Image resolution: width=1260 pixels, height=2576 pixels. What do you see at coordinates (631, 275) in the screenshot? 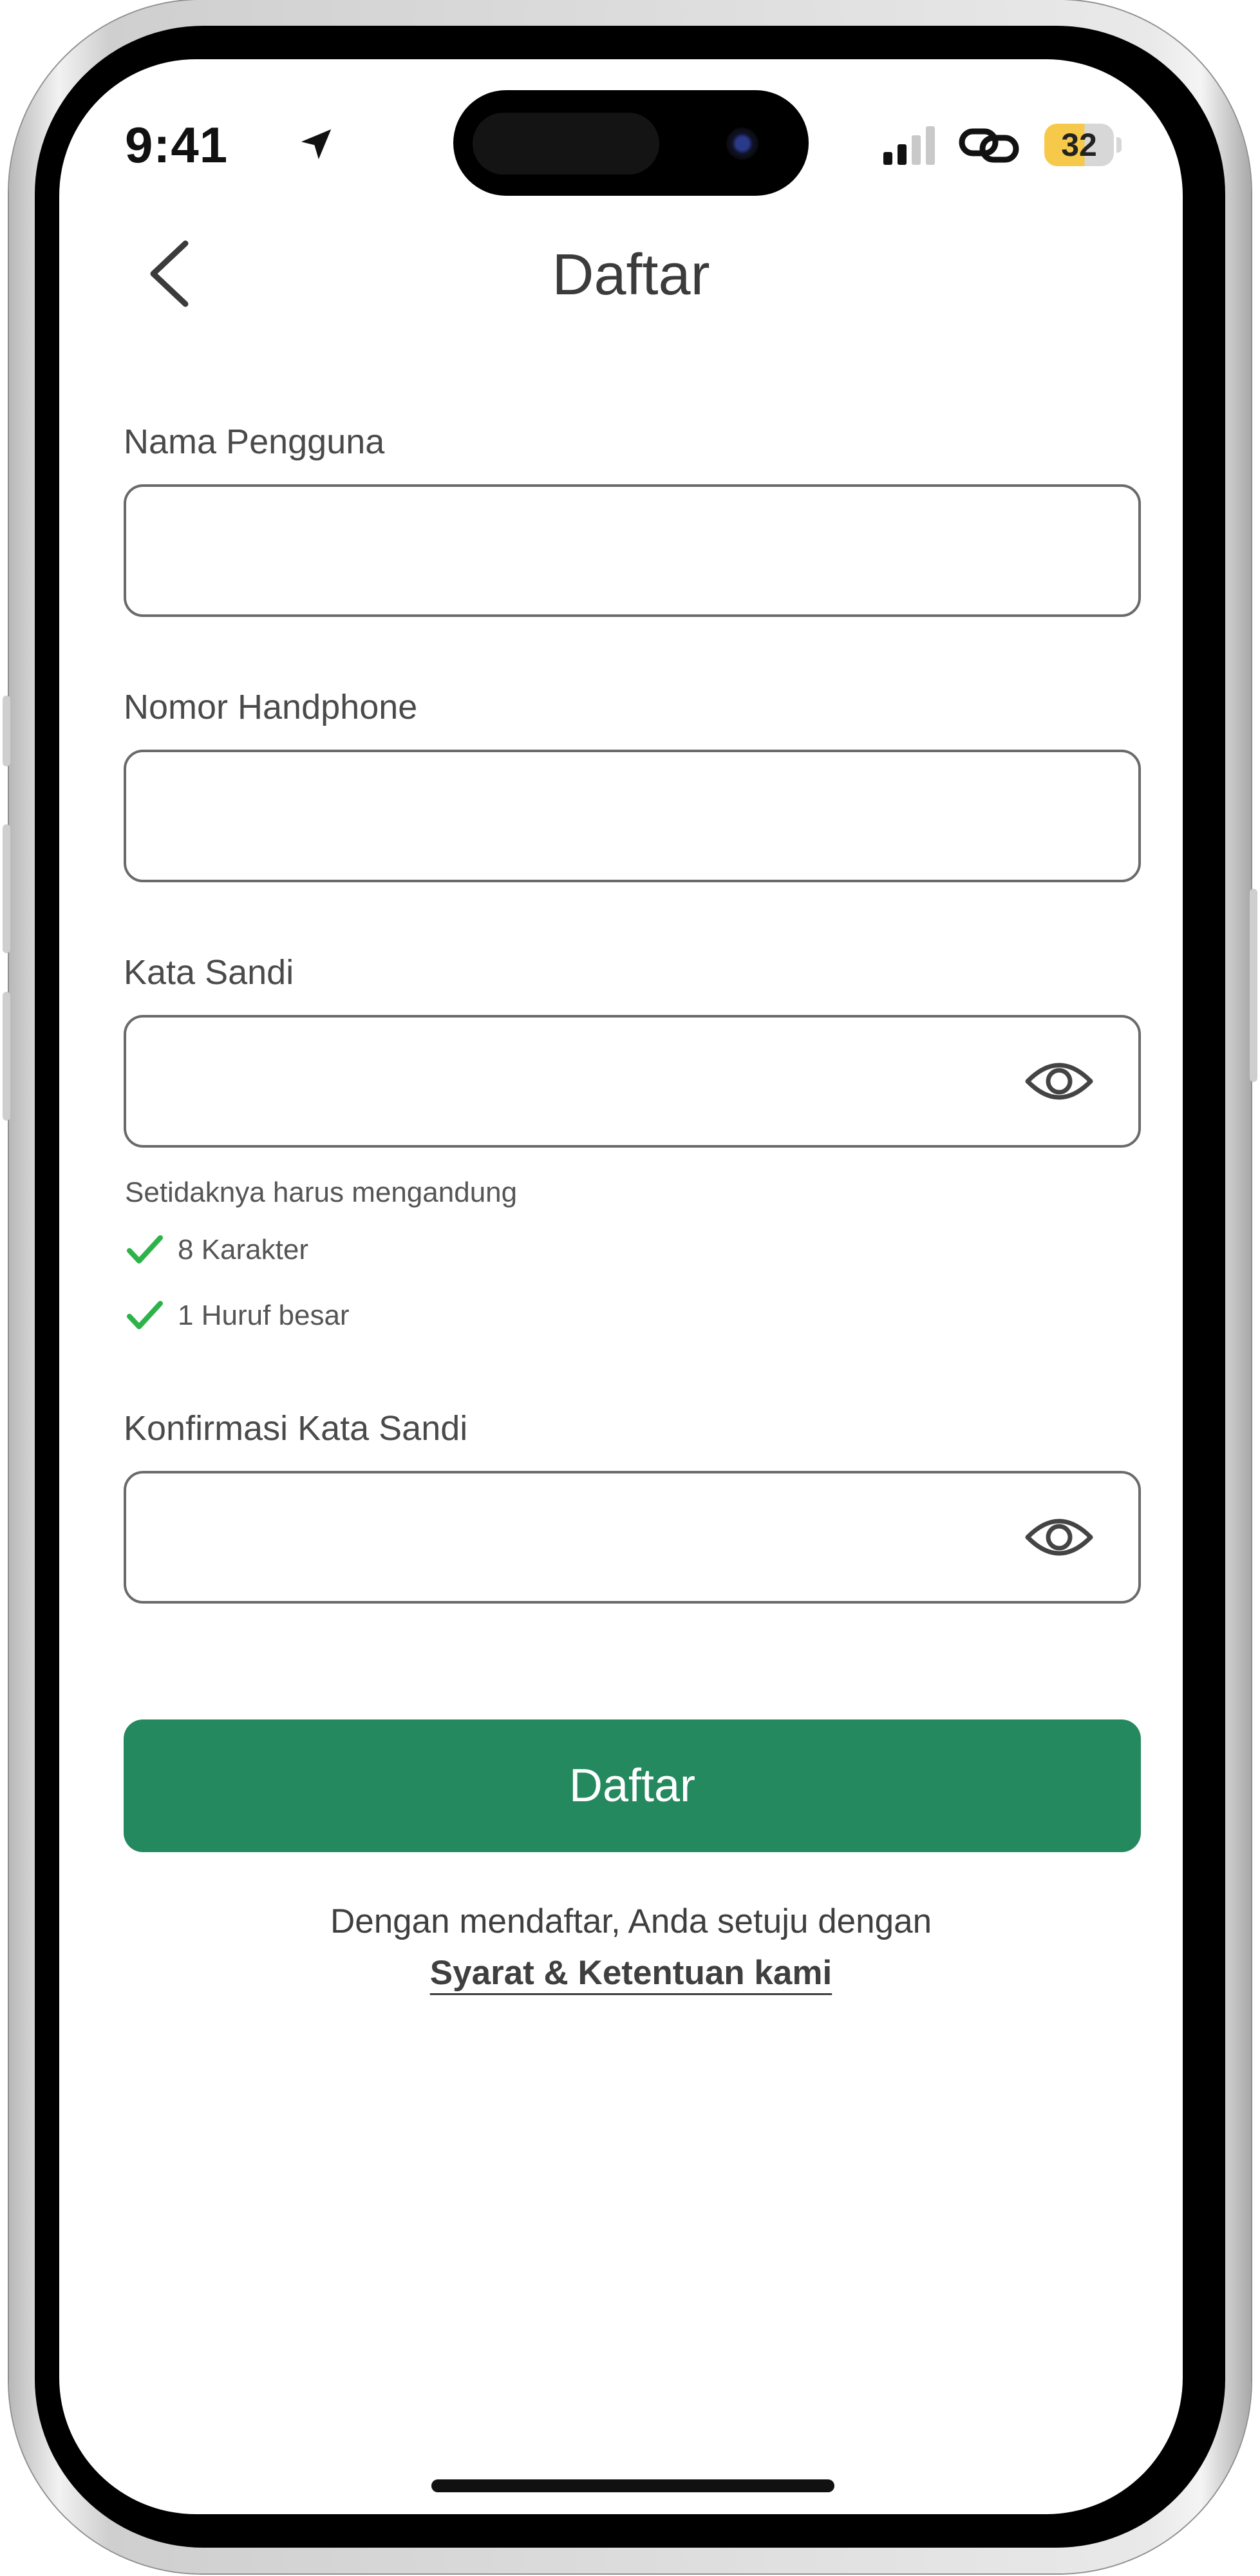
I see `page-title: Daftar` at bounding box center [631, 275].